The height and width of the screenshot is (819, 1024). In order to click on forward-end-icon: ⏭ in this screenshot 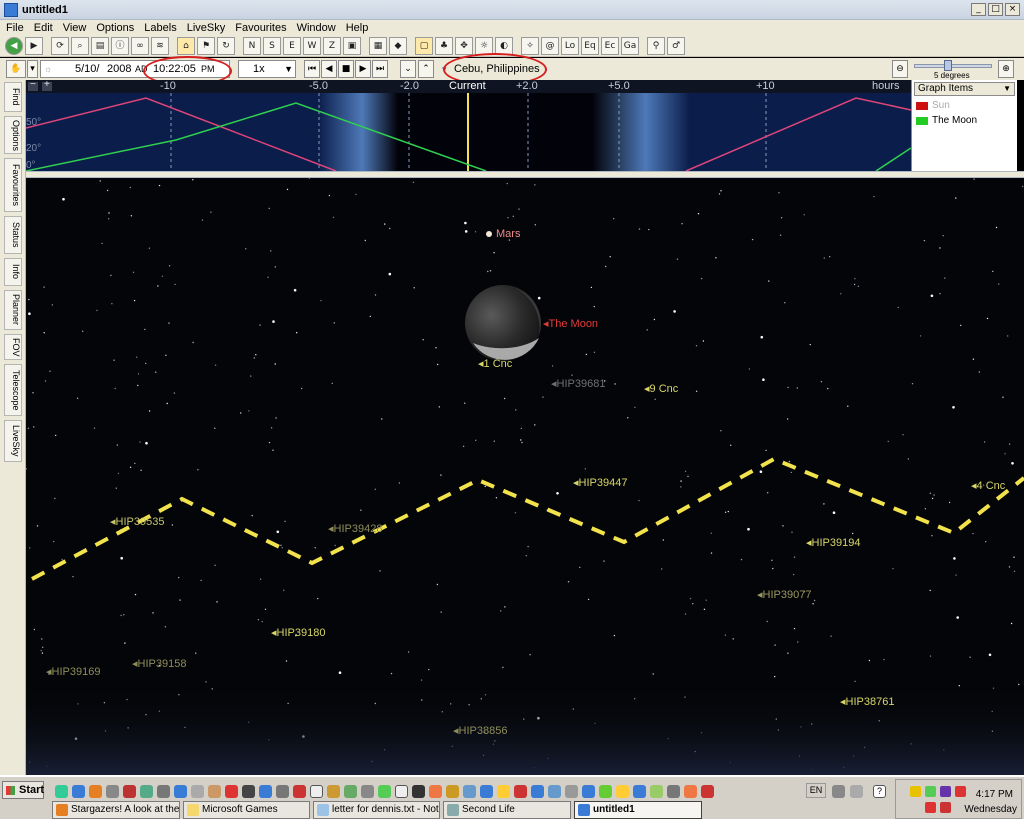, I will do `click(380, 69)`.